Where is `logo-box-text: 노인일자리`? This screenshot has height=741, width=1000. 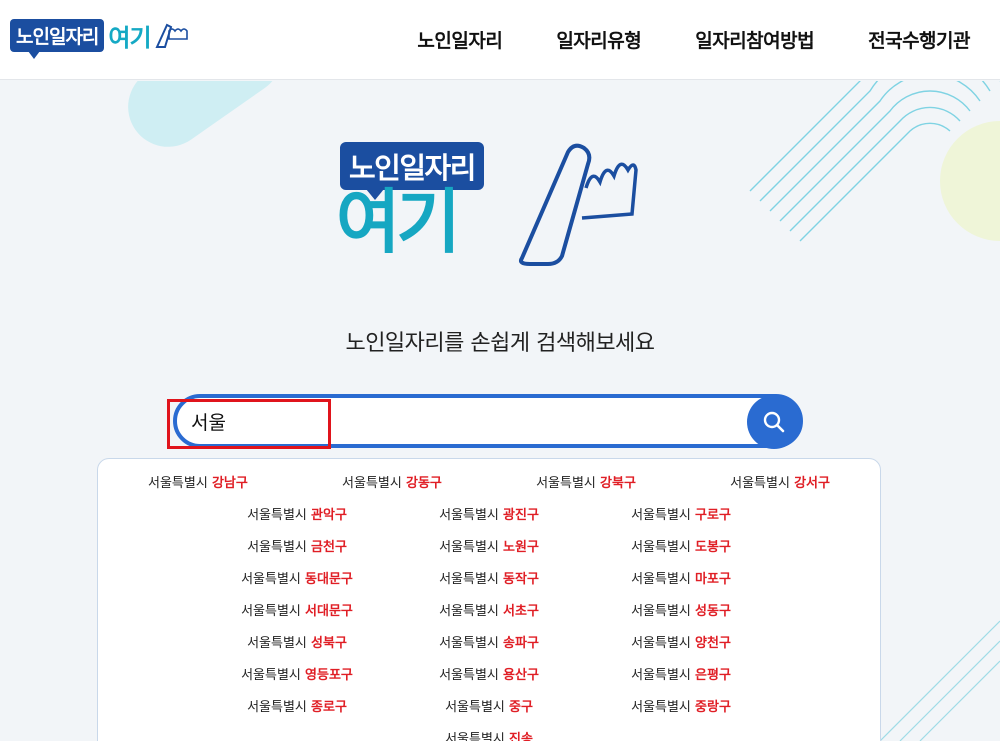
logo-box-text: 노인일자리 is located at coordinates (57, 39).